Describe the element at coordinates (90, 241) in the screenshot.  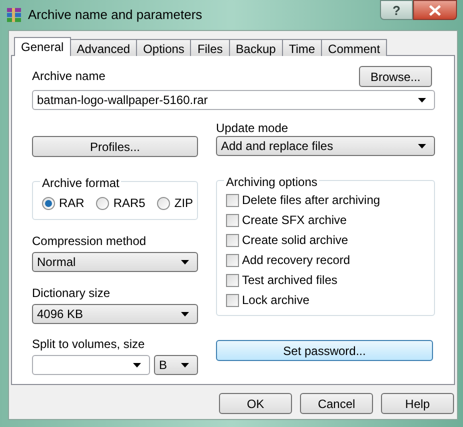
I see `field-label: Compression method` at that location.